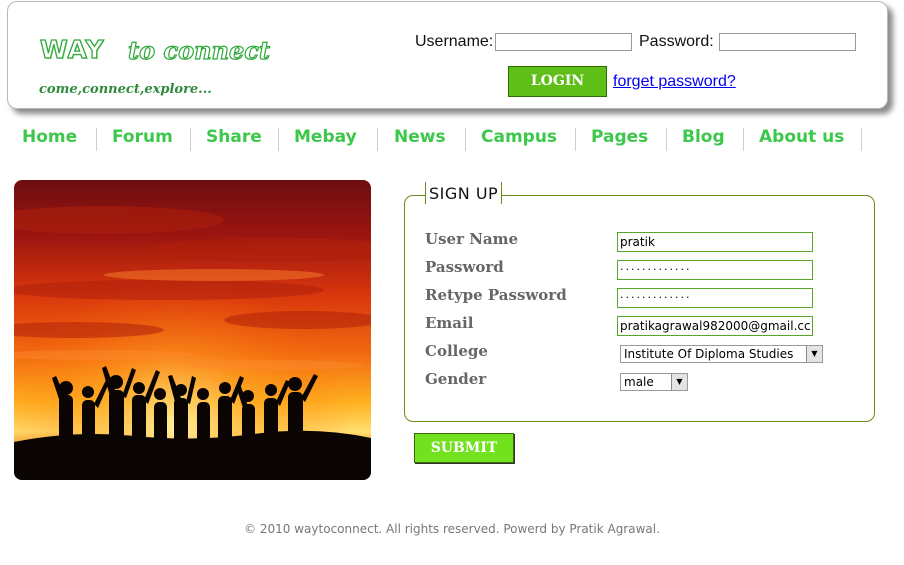 The width and height of the screenshot is (904, 565). I want to click on nav-pages: Pages, so click(619, 138).